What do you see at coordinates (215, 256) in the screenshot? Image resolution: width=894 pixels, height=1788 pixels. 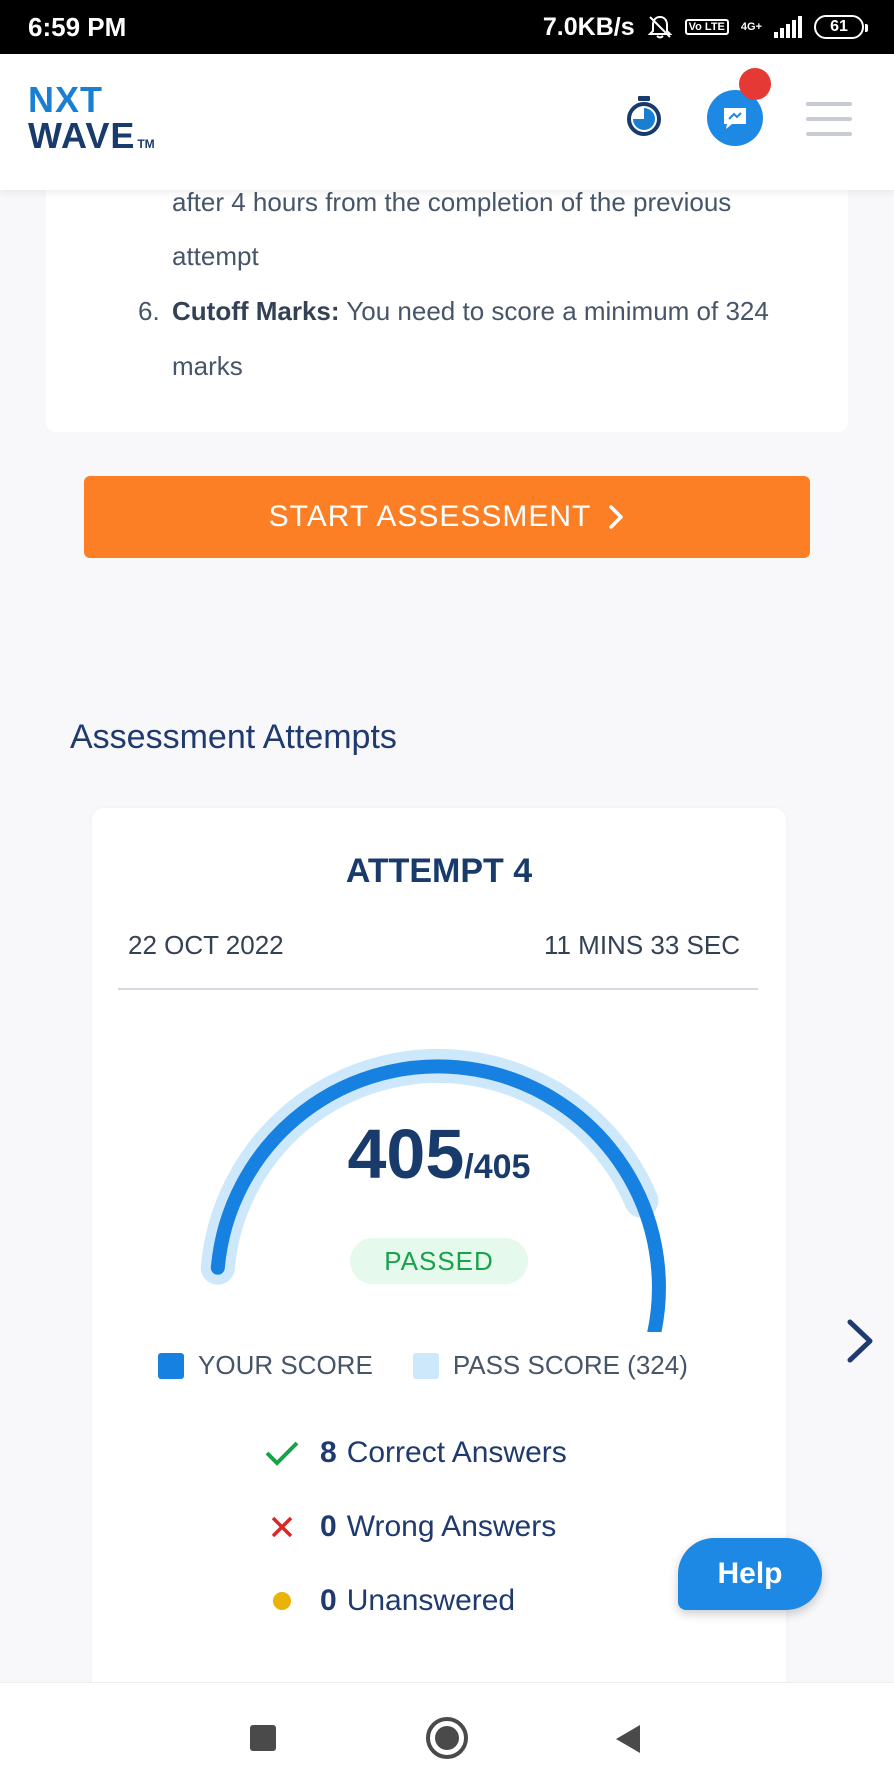 I see `instruction-line: attempt` at bounding box center [215, 256].